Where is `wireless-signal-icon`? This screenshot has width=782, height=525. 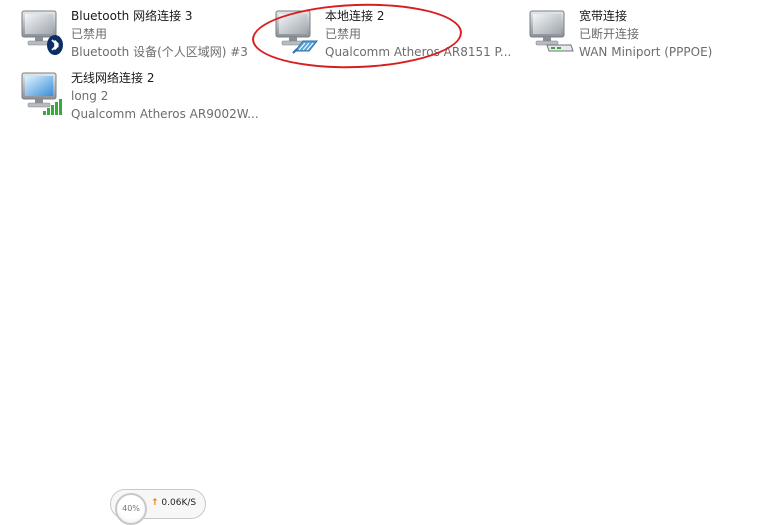 wireless-signal-icon is located at coordinates (43, 93).